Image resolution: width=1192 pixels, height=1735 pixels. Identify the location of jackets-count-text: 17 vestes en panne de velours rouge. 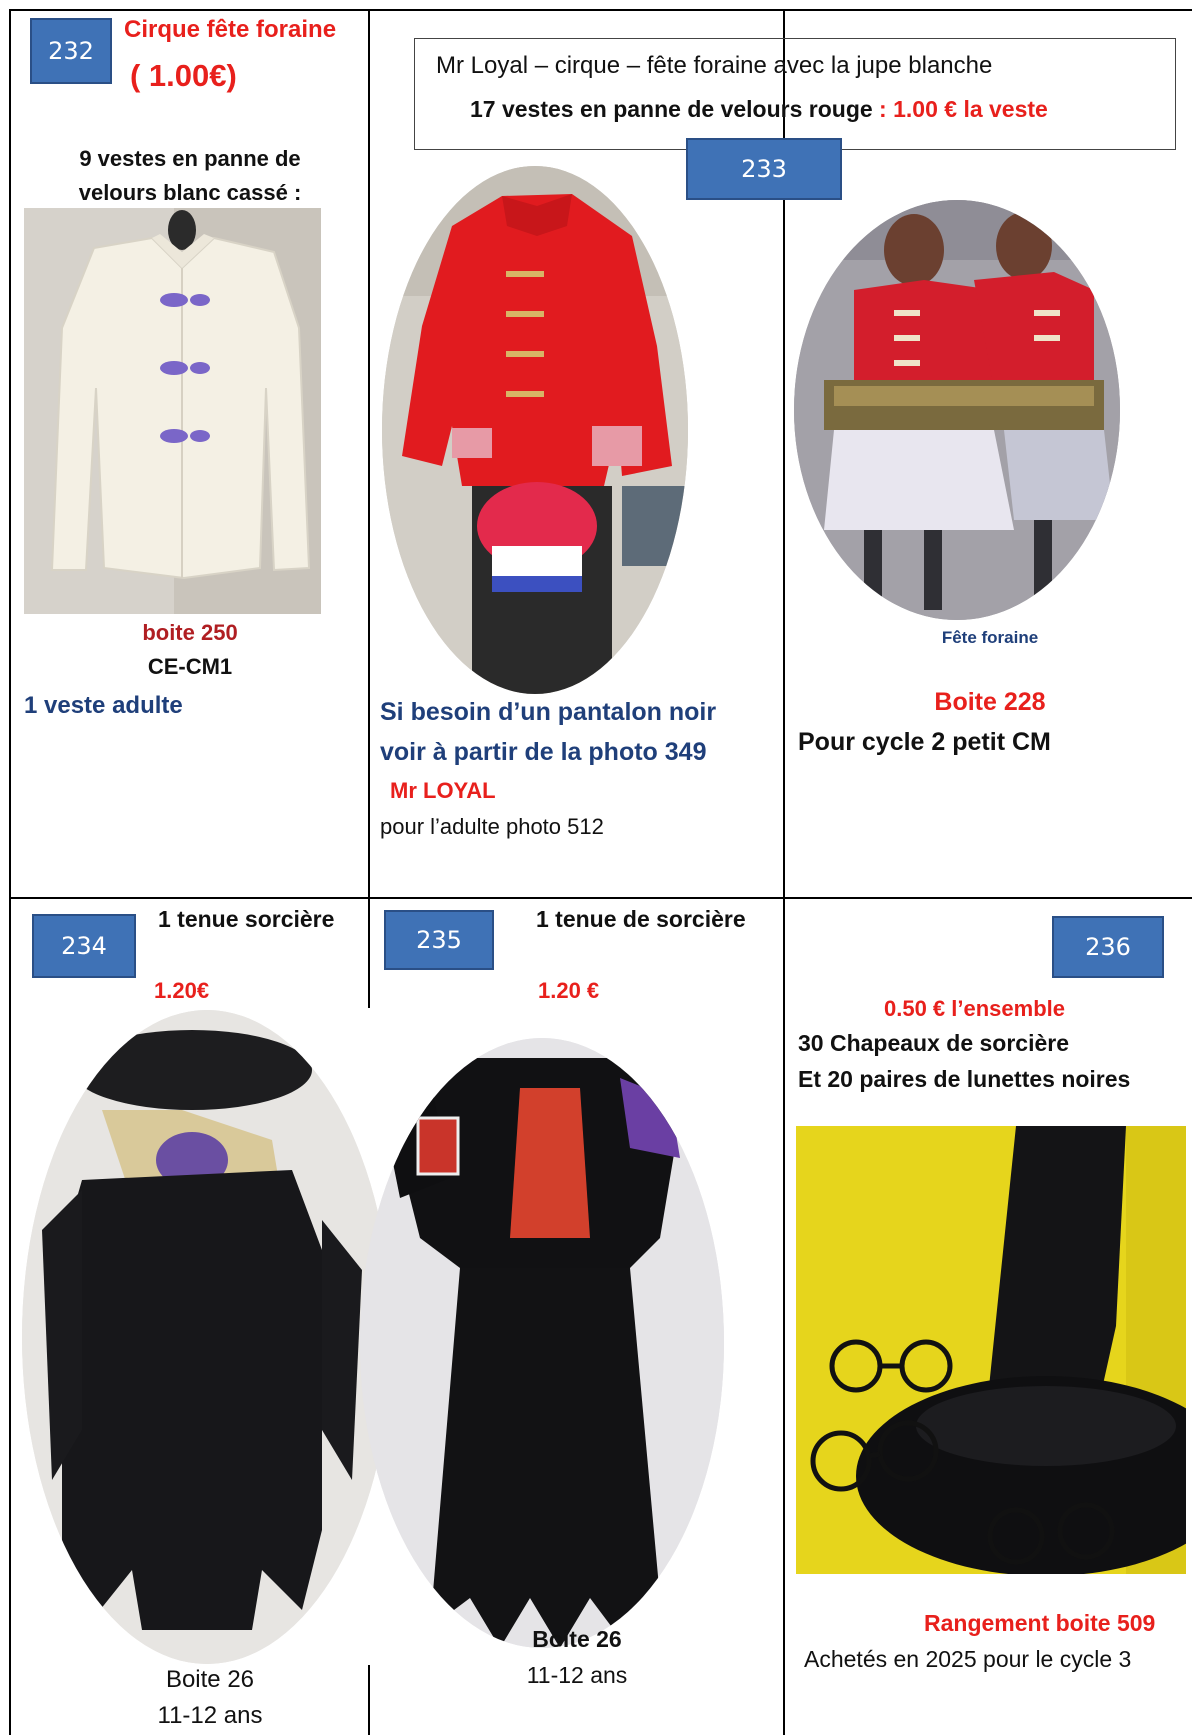
(671, 109).